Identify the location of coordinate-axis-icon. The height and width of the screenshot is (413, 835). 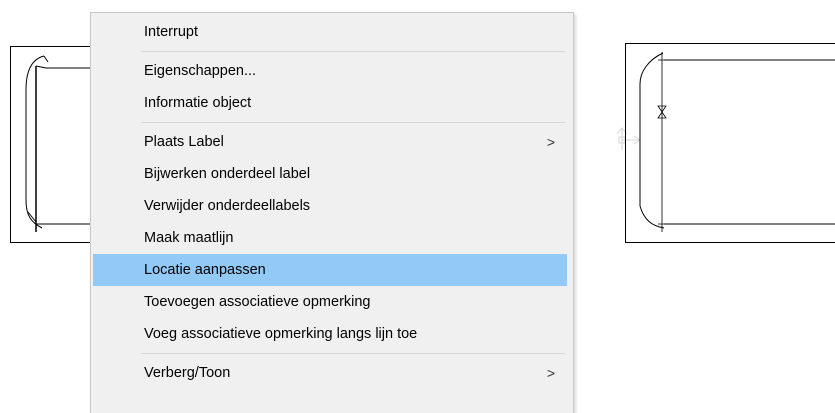
(628, 138).